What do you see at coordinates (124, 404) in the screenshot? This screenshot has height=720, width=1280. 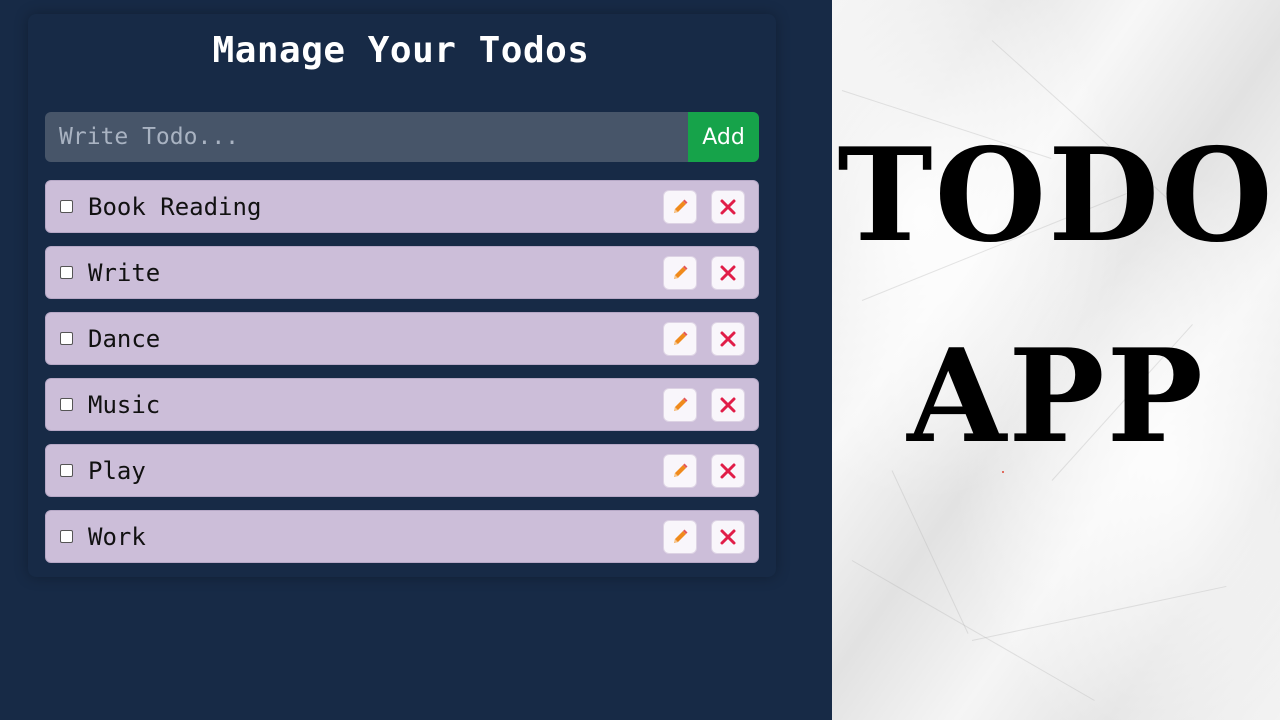 I see `todo-text: Music` at bounding box center [124, 404].